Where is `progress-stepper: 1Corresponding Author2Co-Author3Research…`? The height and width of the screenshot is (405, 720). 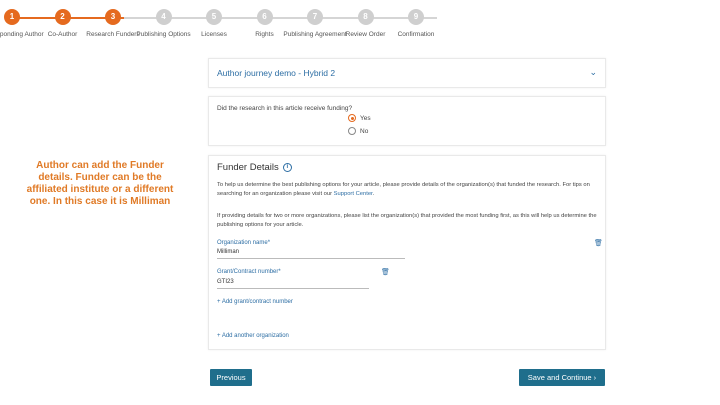 progress-stepper: 1Corresponding Author2Co-Author3Research… is located at coordinates (230, 30).